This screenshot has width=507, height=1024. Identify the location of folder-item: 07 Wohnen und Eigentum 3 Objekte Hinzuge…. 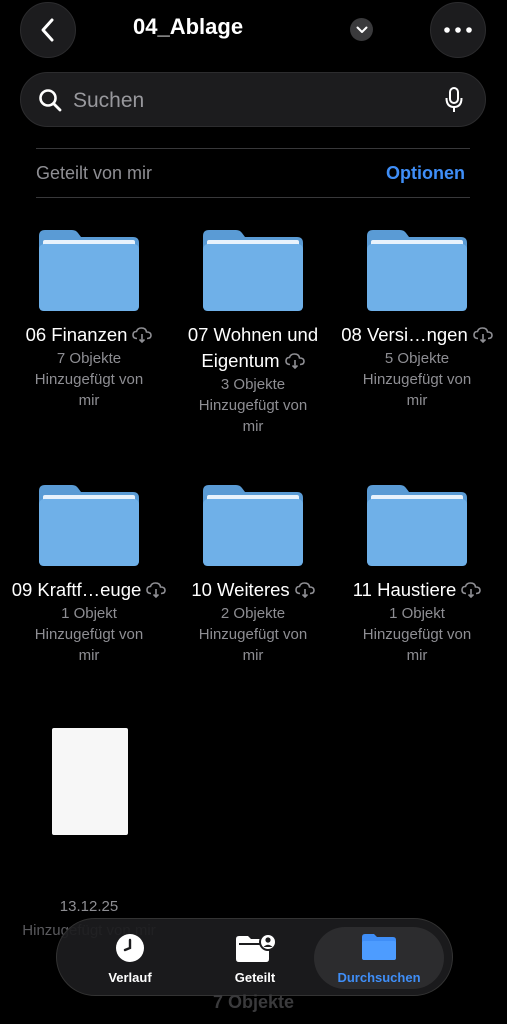
(253, 332).